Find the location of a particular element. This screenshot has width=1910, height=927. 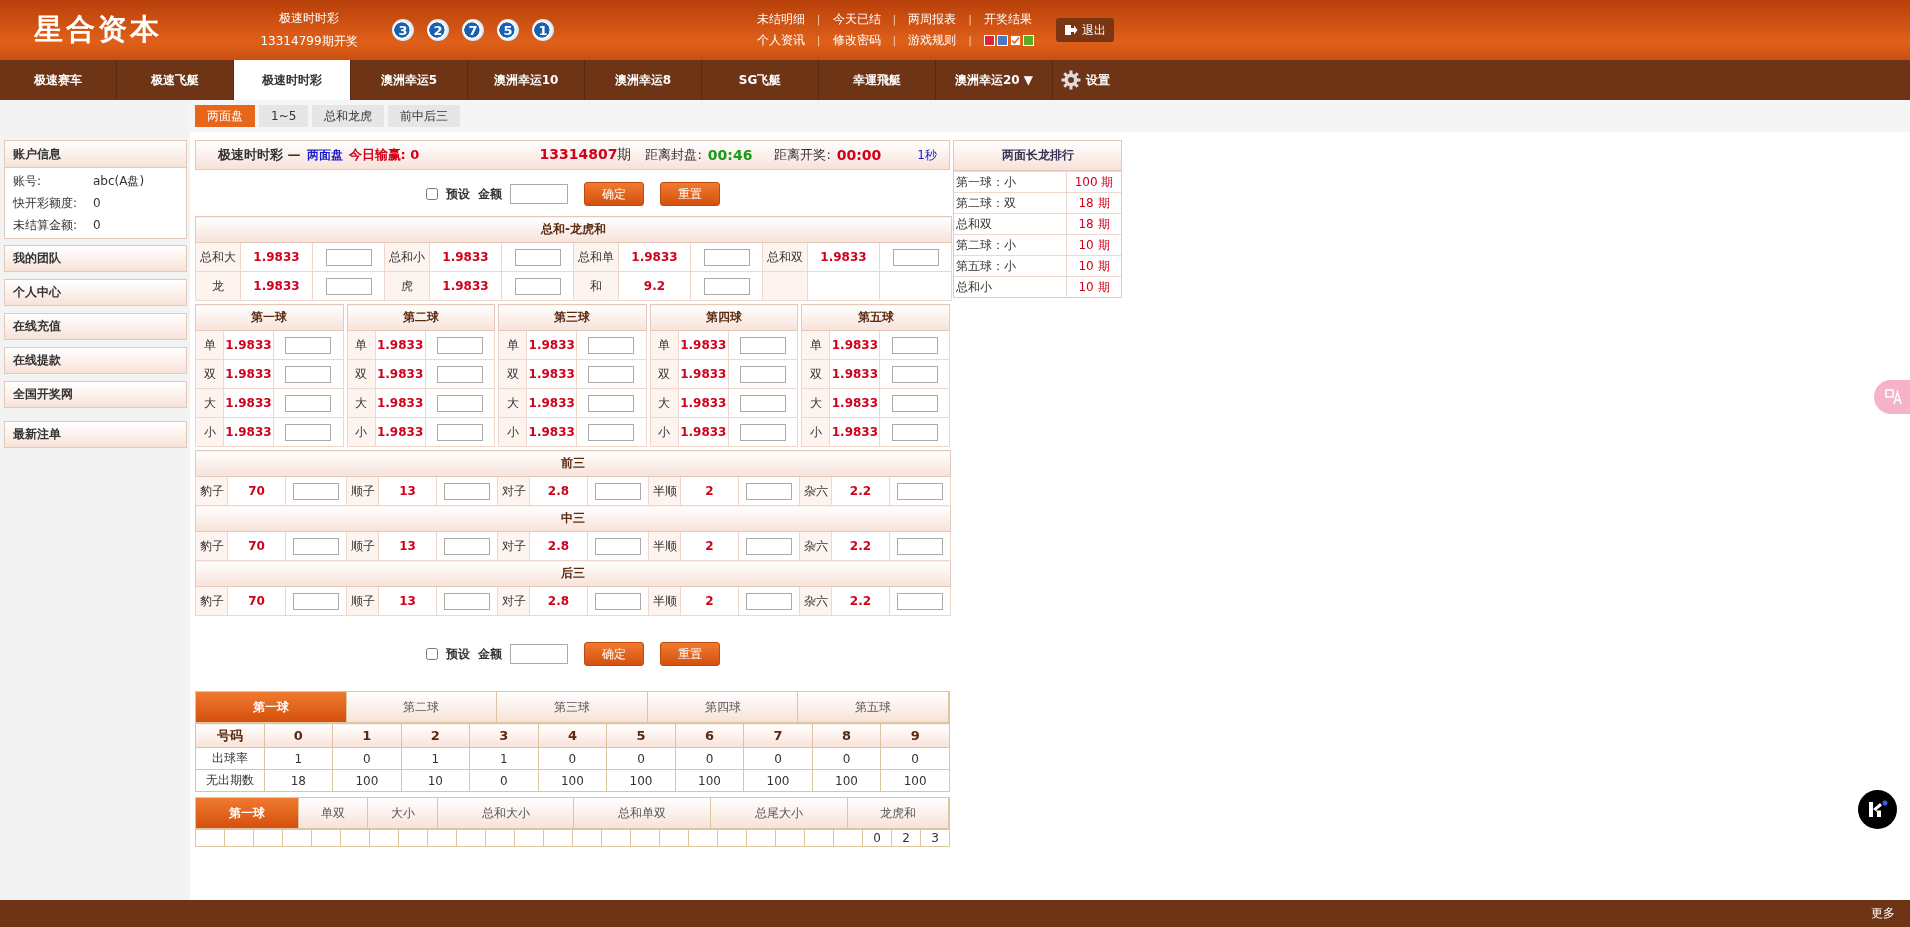

header-link: 开奖结果 is located at coordinates (1008, 19).